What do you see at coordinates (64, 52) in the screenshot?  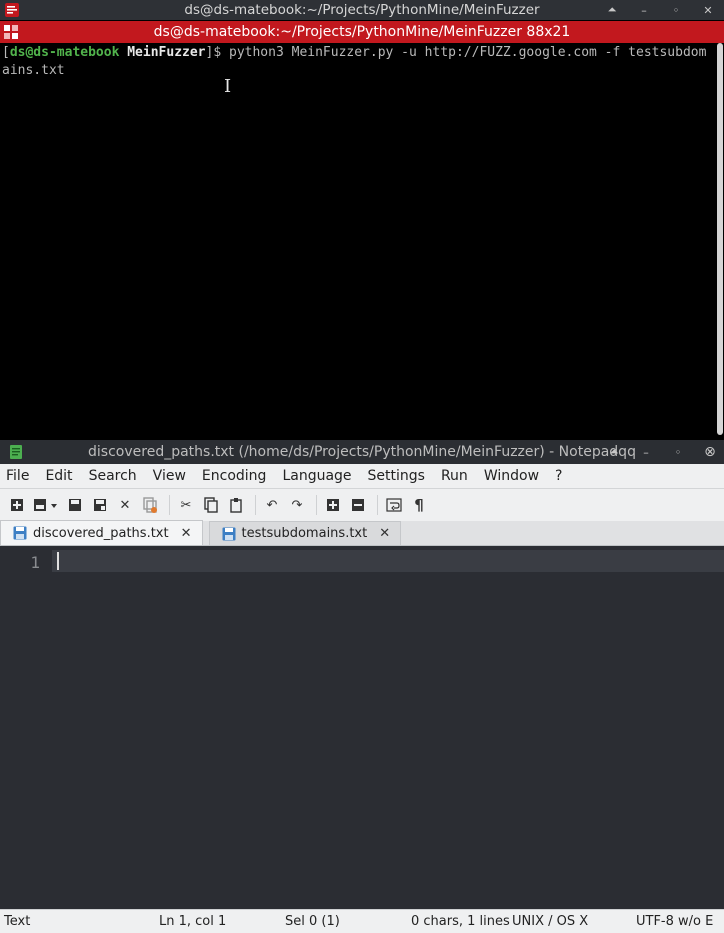 I see `prompt-user-host: ds@ds-matebook` at bounding box center [64, 52].